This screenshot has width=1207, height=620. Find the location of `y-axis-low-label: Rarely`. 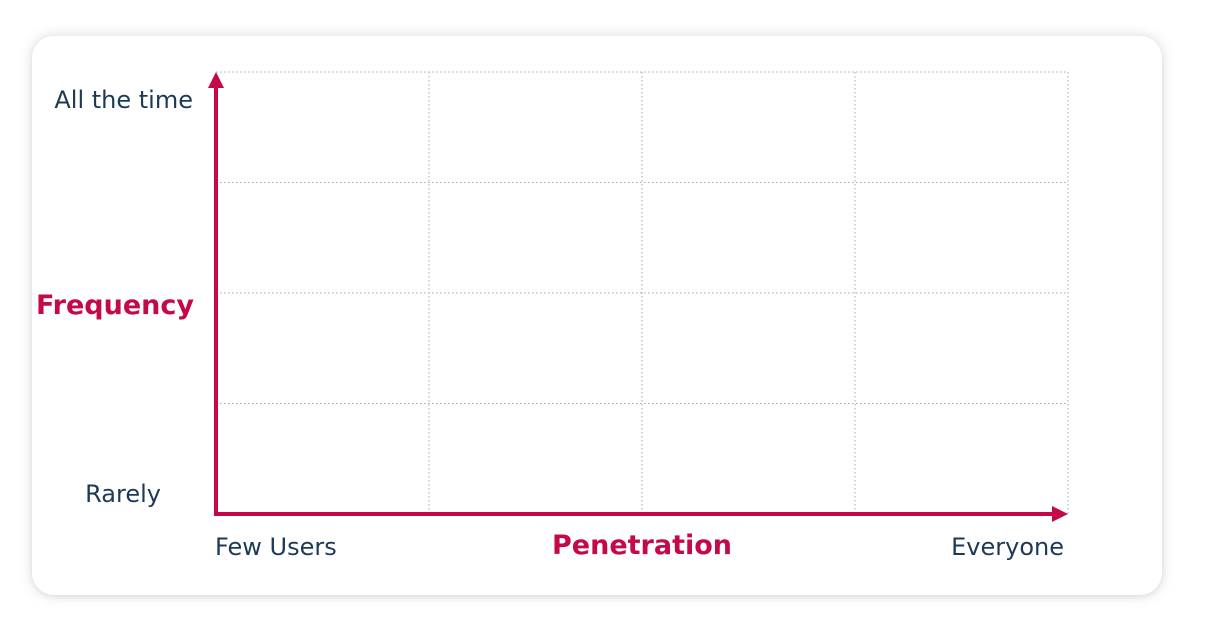

y-axis-low-label: Rarely is located at coordinates (123, 494).